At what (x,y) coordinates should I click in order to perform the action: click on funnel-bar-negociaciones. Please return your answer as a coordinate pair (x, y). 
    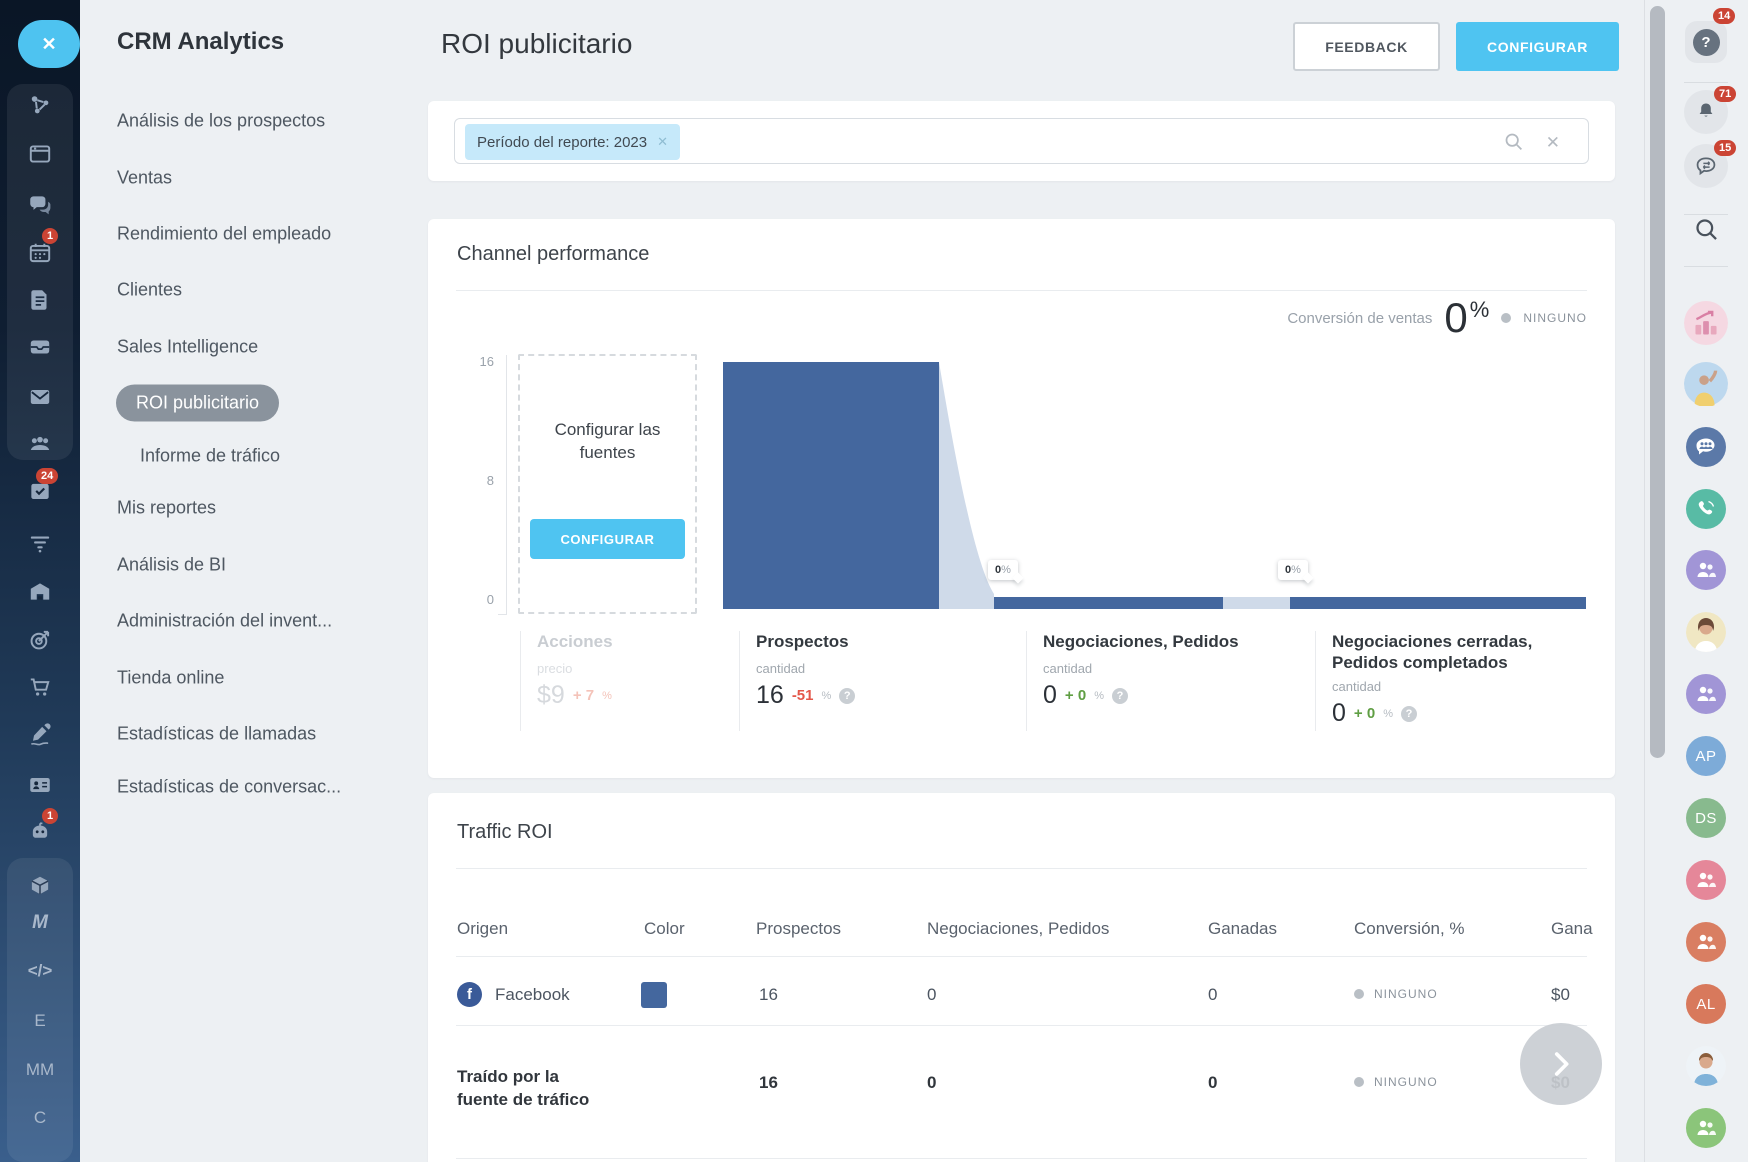
    Looking at the image, I should click on (1108, 603).